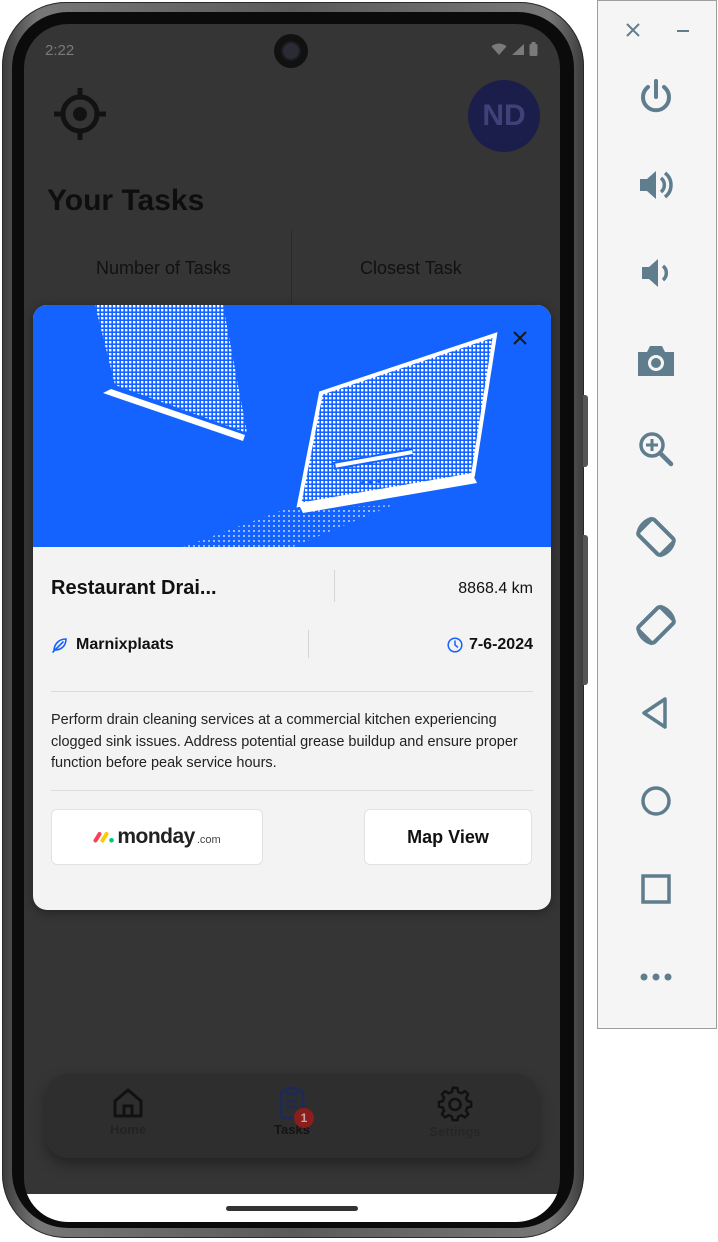 This screenshot has height=1242, width=718. Describe the element at coordinates (334, 586) in the screenshot. I see `title-divider` at that location.